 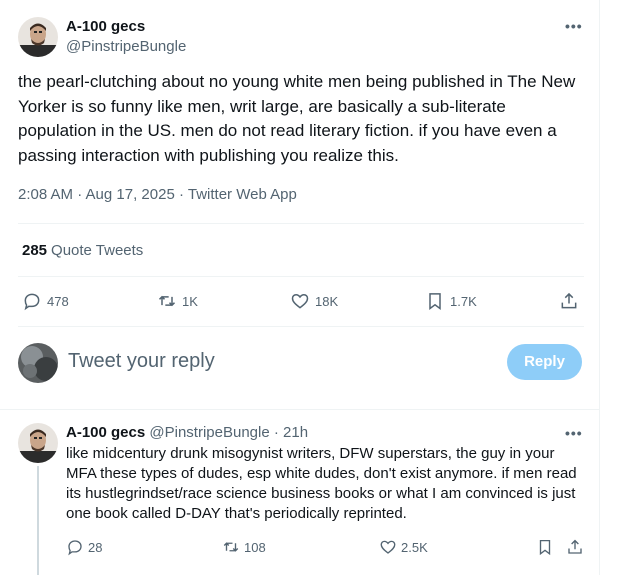 I want to click on reply-button: Reply, so click(x=544, y=362).